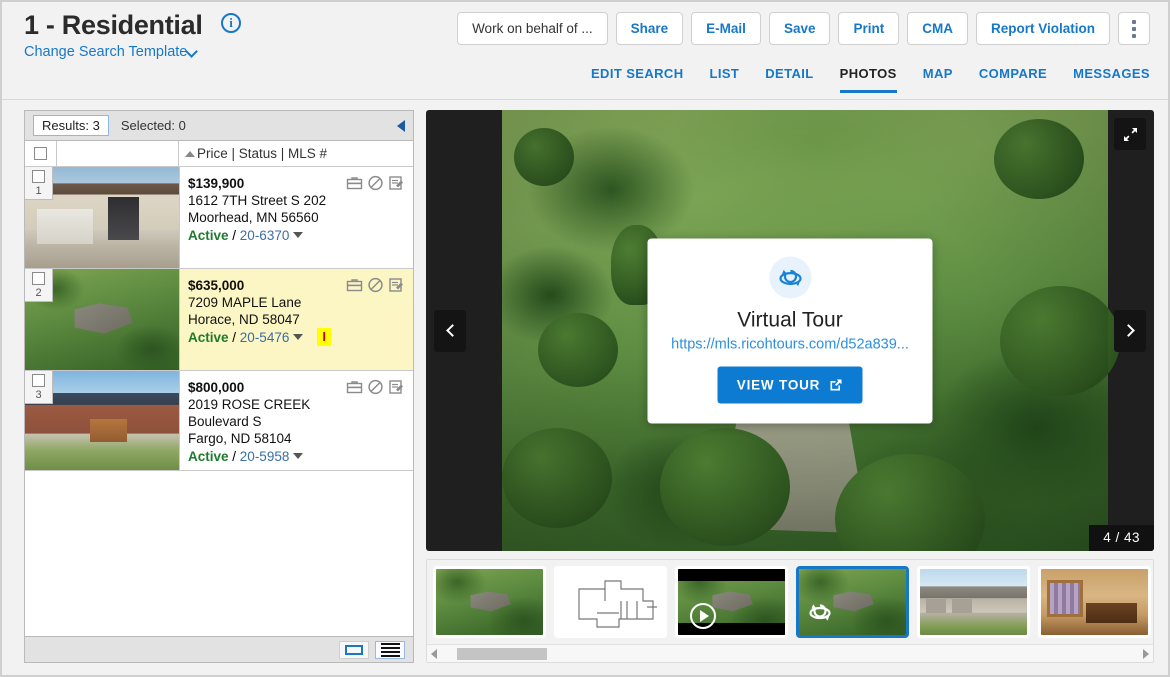 This screenshot has height=677, width=1170. I want to click on listing-address-line1: 1612 7TH Street S 202, so click(257, 200).